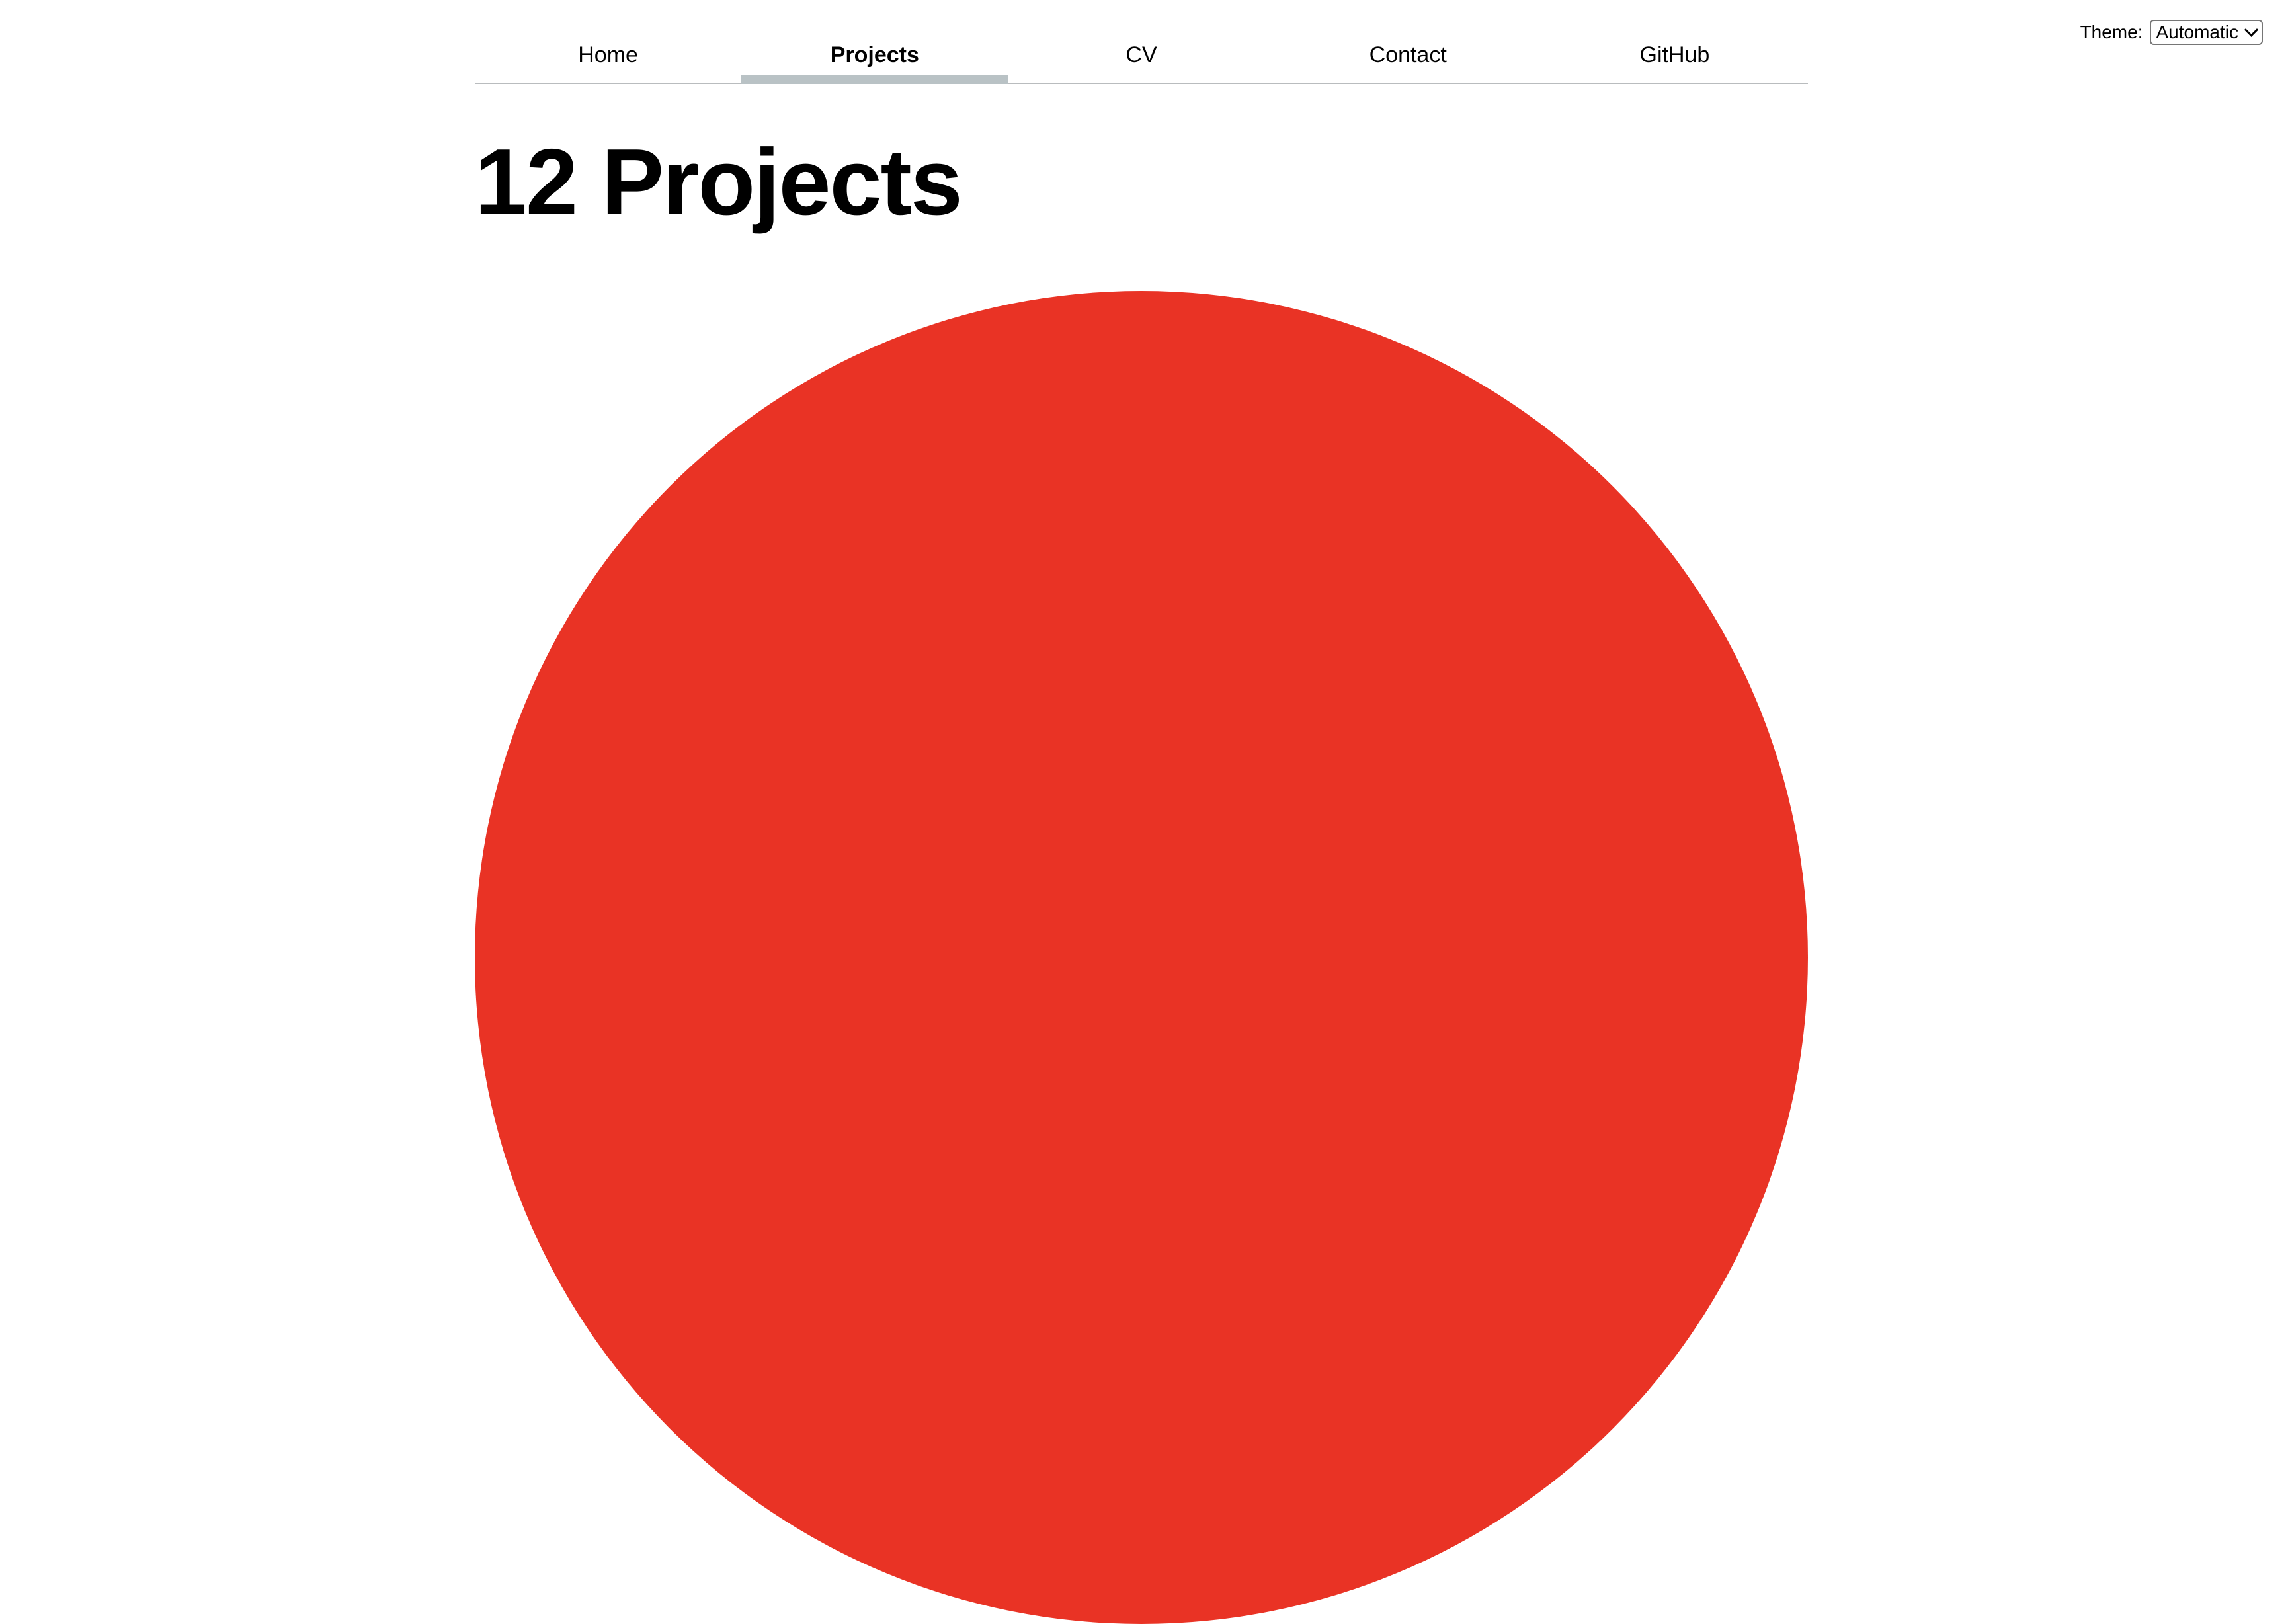 The height and width of the screenshot is (1624, 2288). Describe the element at coordinates (2197, 32) in the screenshot. I see `theme-select-value: Automatic` at that location.